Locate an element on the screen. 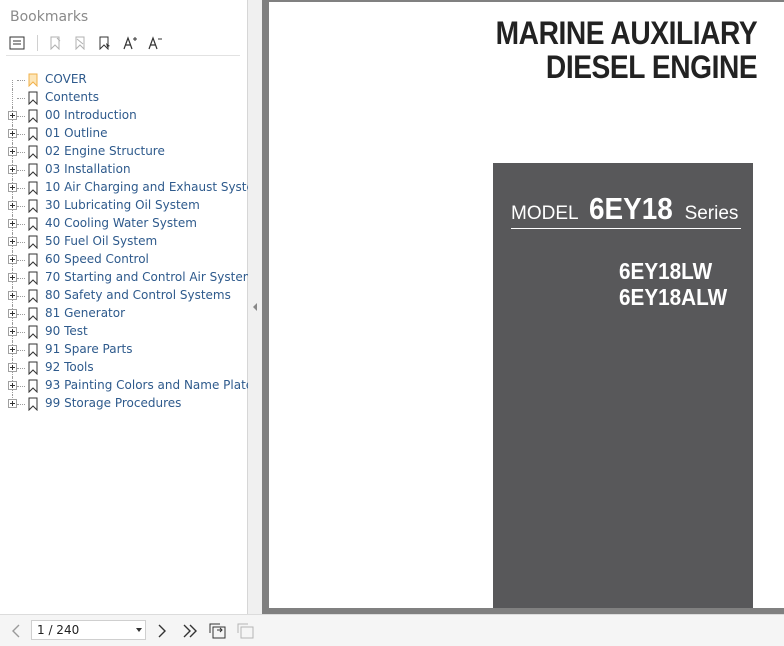 This screenshot has width=784, height=646. increase-font-icon is located at coordinates (130, 43).